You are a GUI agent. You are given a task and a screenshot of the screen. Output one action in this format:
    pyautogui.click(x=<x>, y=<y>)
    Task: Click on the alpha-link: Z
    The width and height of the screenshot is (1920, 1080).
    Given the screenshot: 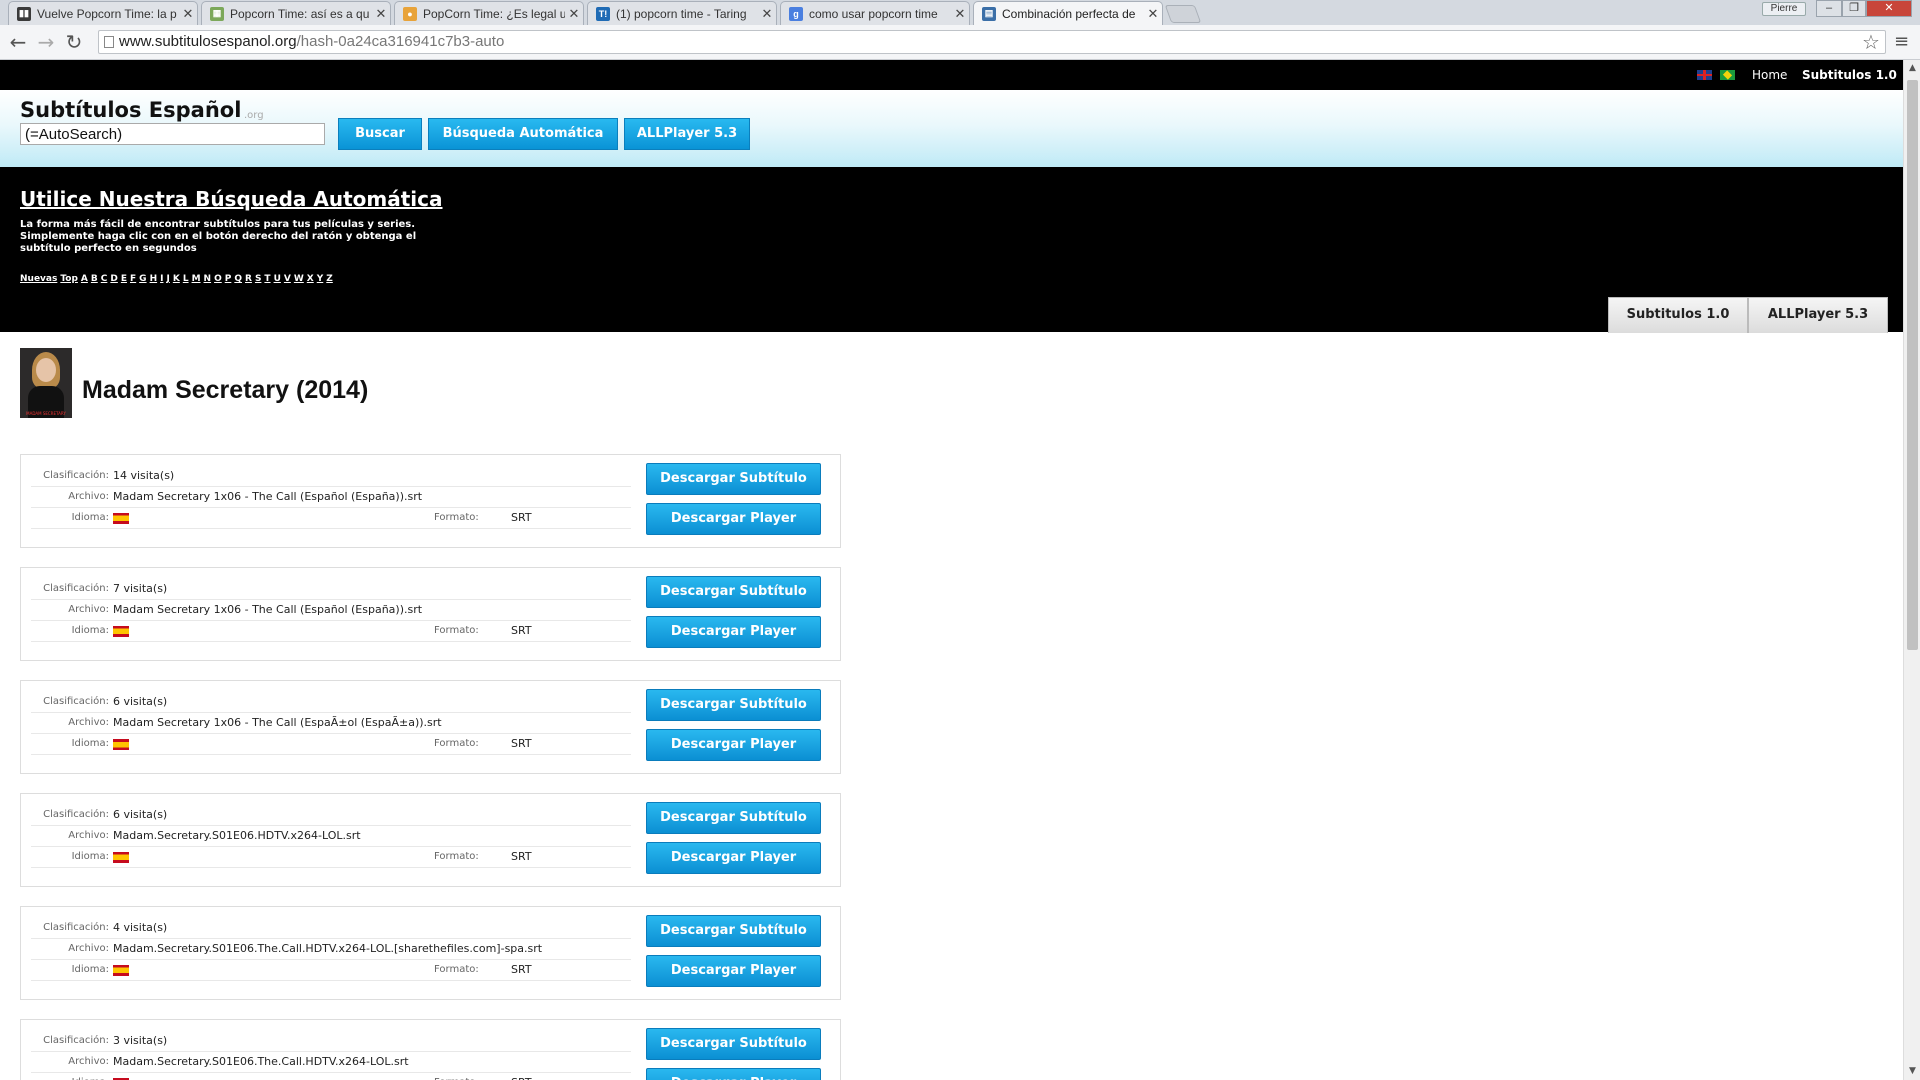 What is the action you would take?
    pyautogui.click(x=329, y=279)
    